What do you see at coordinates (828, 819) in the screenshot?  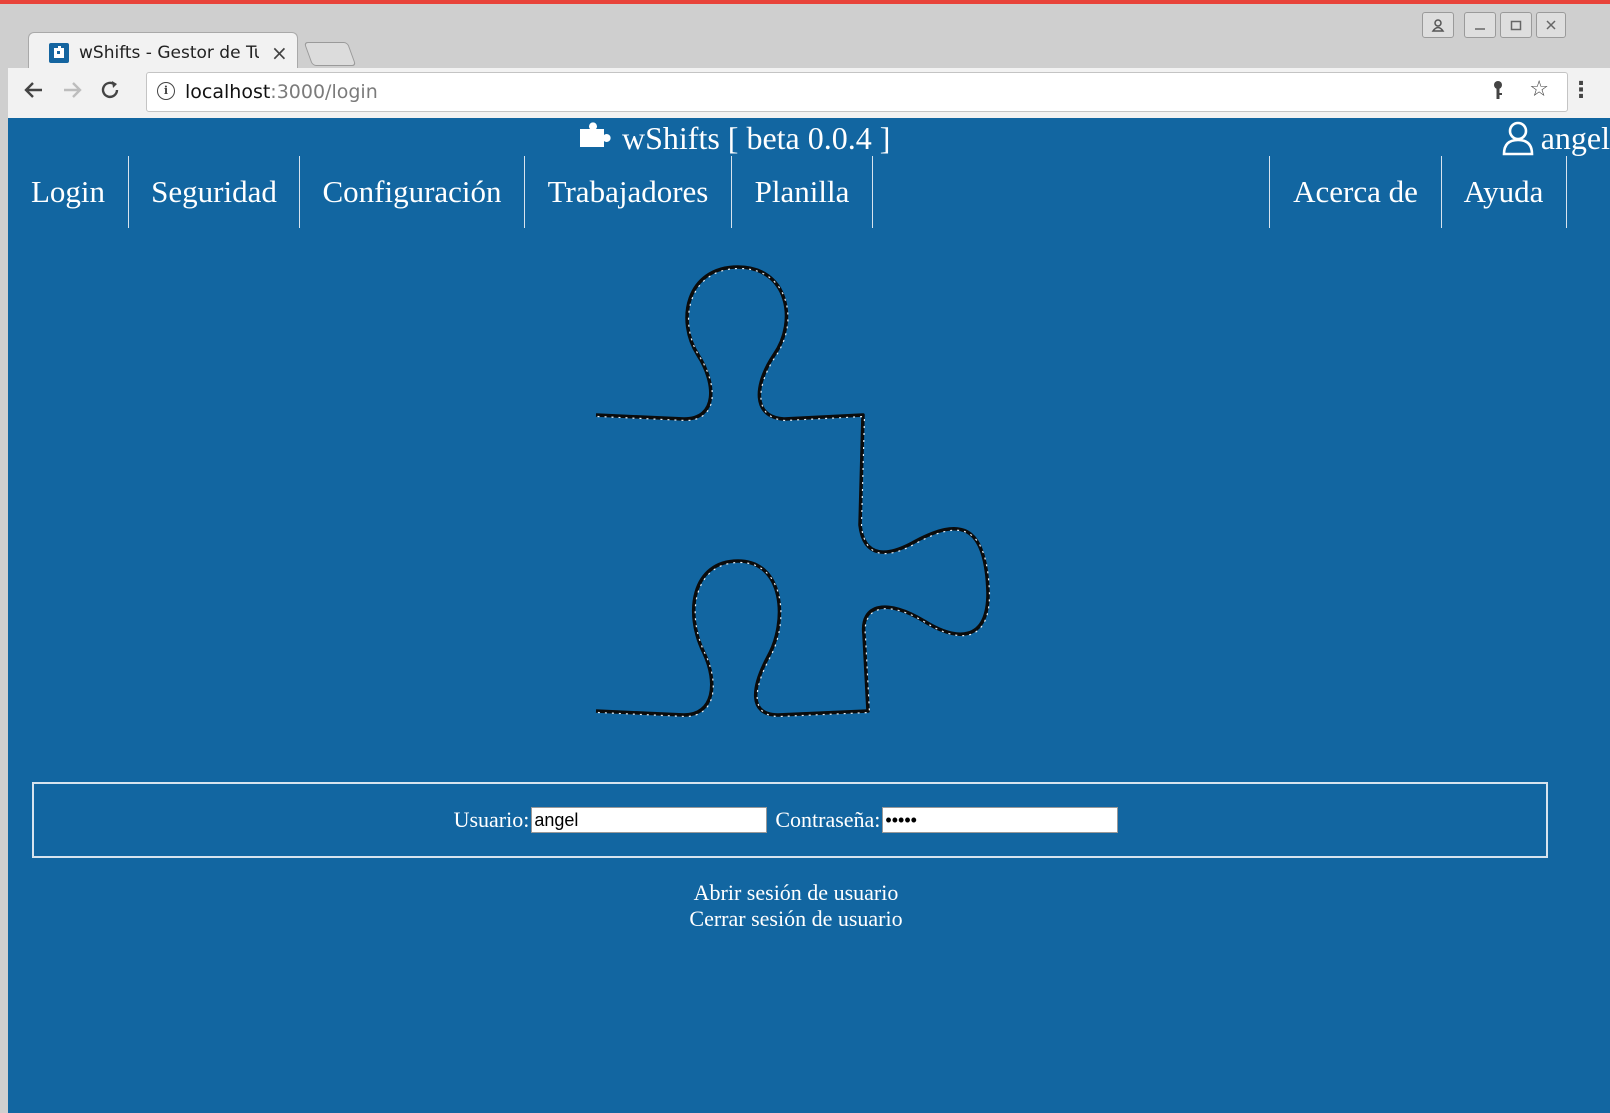 I see `password-label: Contraseña:` at bounding box center [828, 819].